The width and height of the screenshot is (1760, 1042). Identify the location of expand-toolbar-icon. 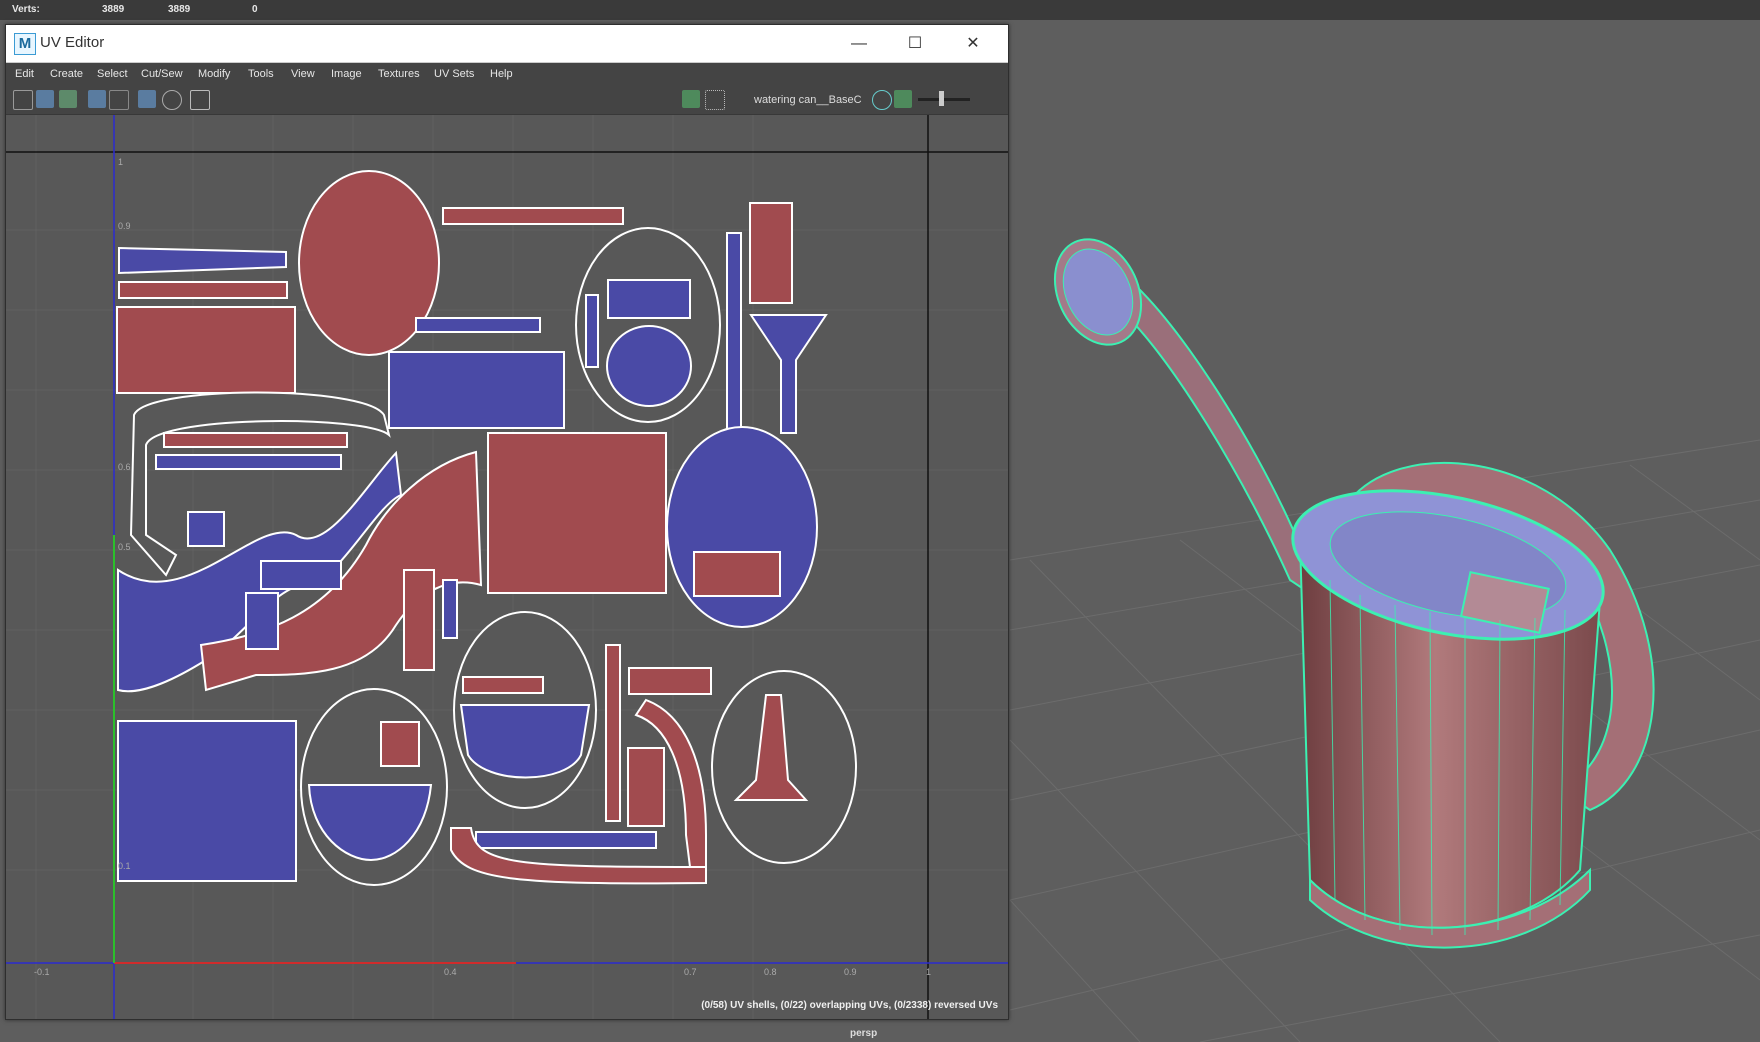
(987, 99).